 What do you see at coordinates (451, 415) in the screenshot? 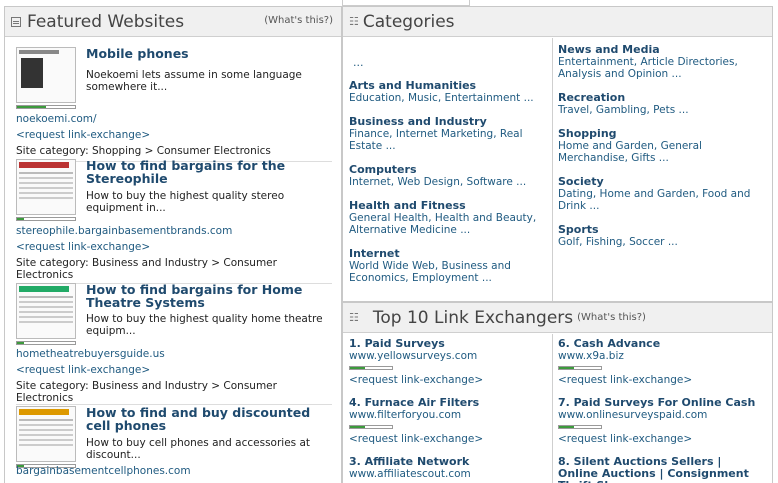
I see `exchanger-url: www.filterforyou.com` at bounding box center [451, 415].